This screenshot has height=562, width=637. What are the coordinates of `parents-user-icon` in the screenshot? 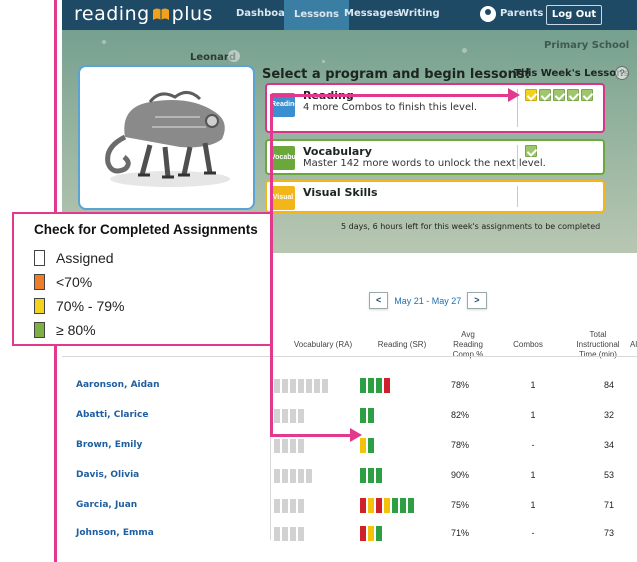 It's located at (488, 14).